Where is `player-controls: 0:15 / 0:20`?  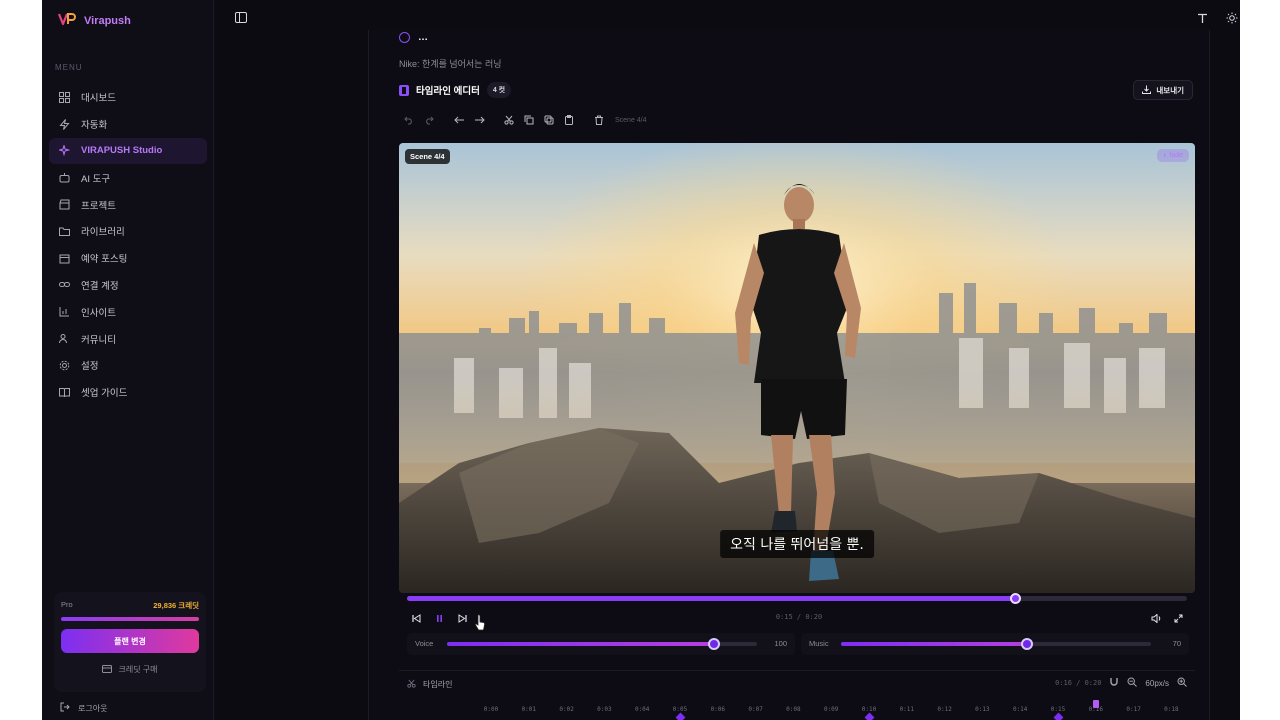
player-controls: 0:15 / 0:20 is located at coordinates (799, 618).